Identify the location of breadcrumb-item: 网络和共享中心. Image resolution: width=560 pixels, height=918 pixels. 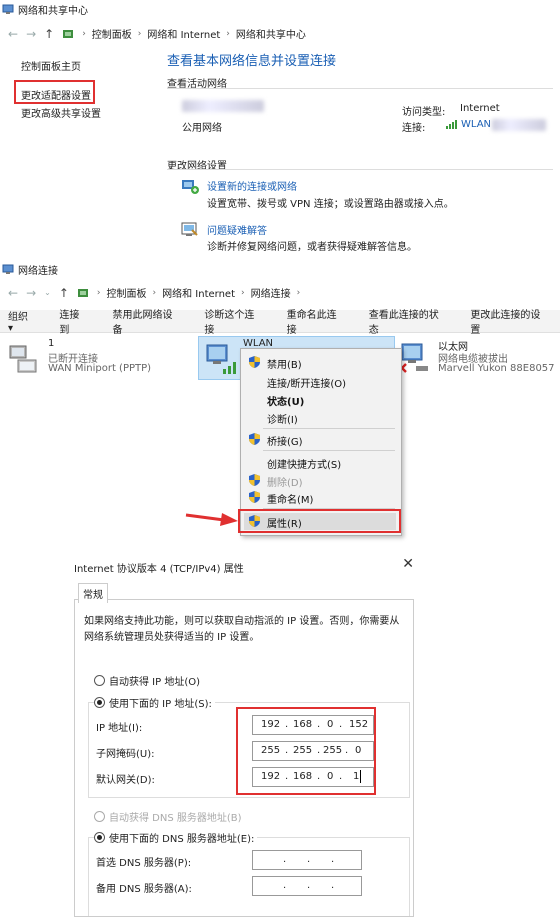
(271, 33).